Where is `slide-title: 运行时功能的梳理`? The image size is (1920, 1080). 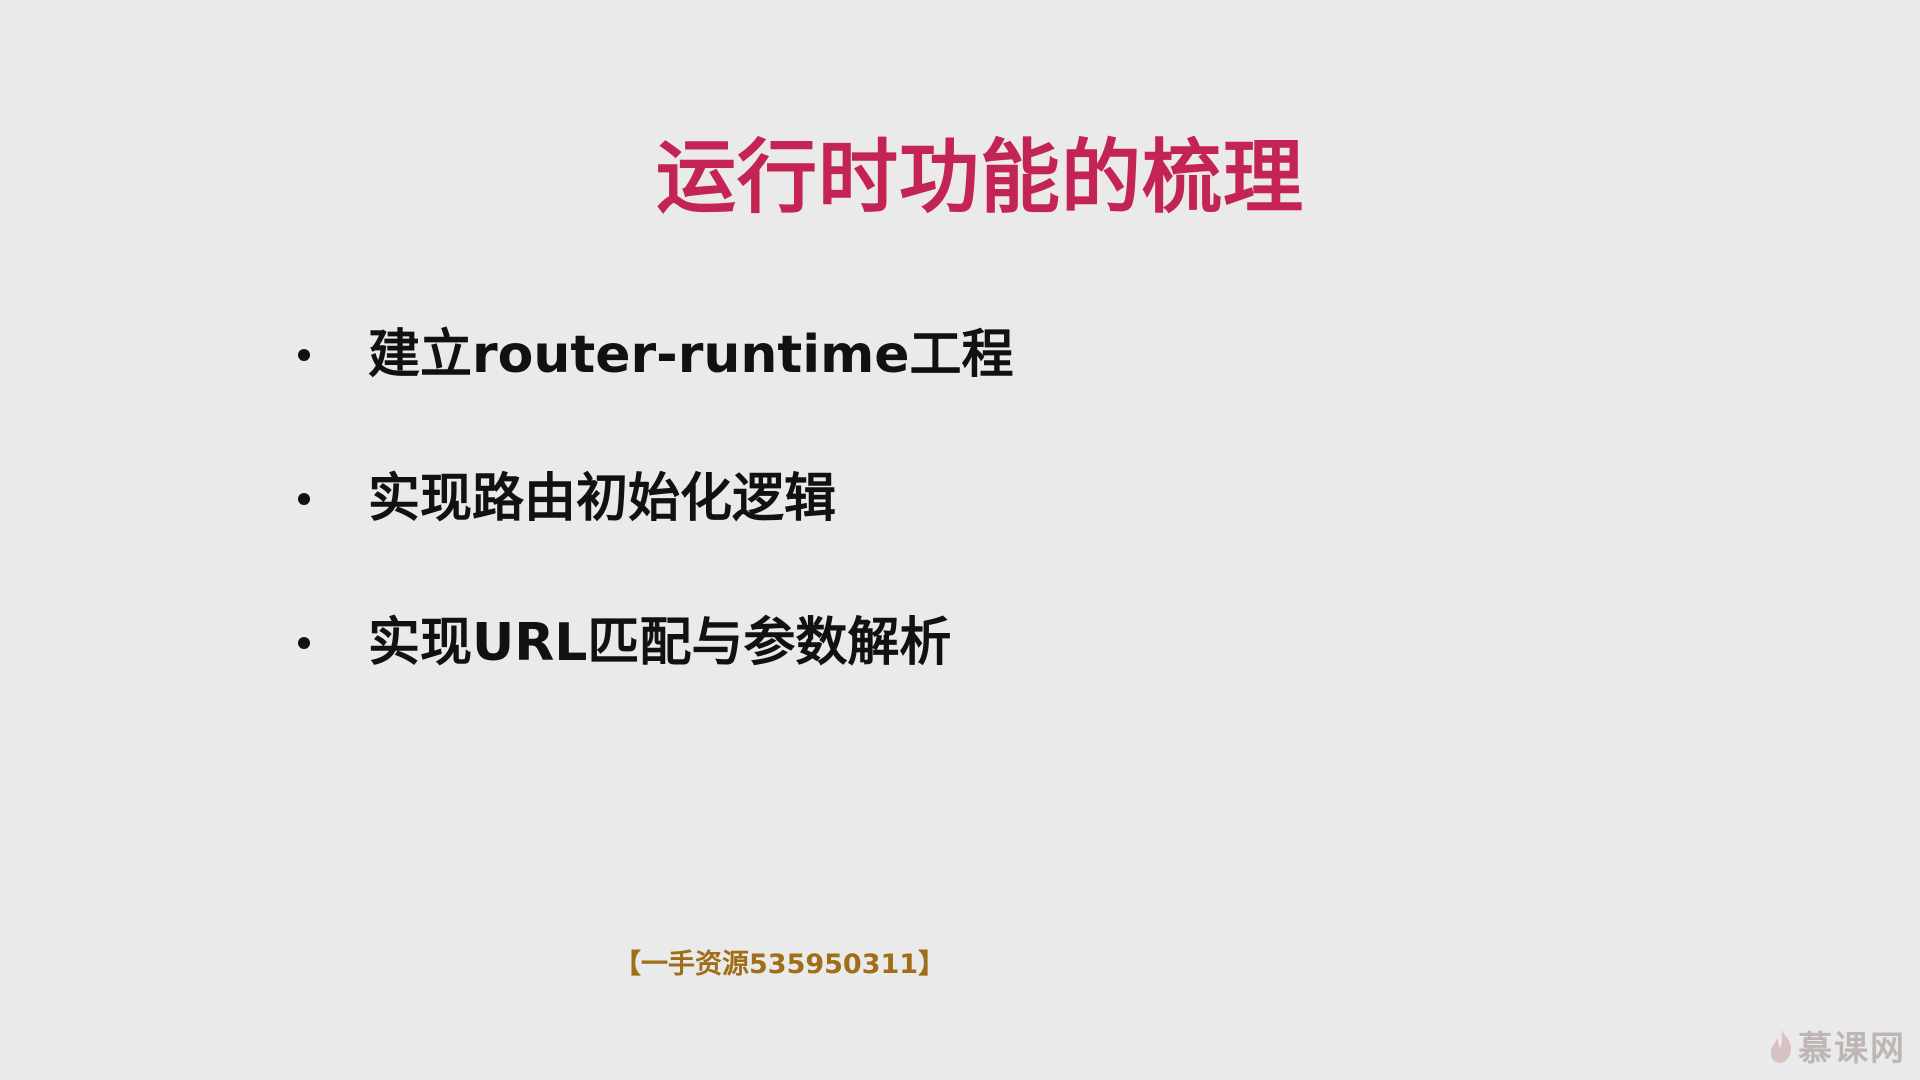
slide-title: 运行时功能的梳理 is located at coordinates (980, 177).